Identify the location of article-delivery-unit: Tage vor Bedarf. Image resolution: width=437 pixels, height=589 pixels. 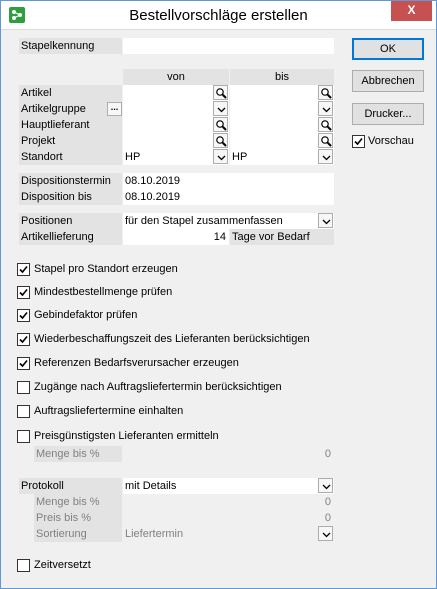
(282, 237).